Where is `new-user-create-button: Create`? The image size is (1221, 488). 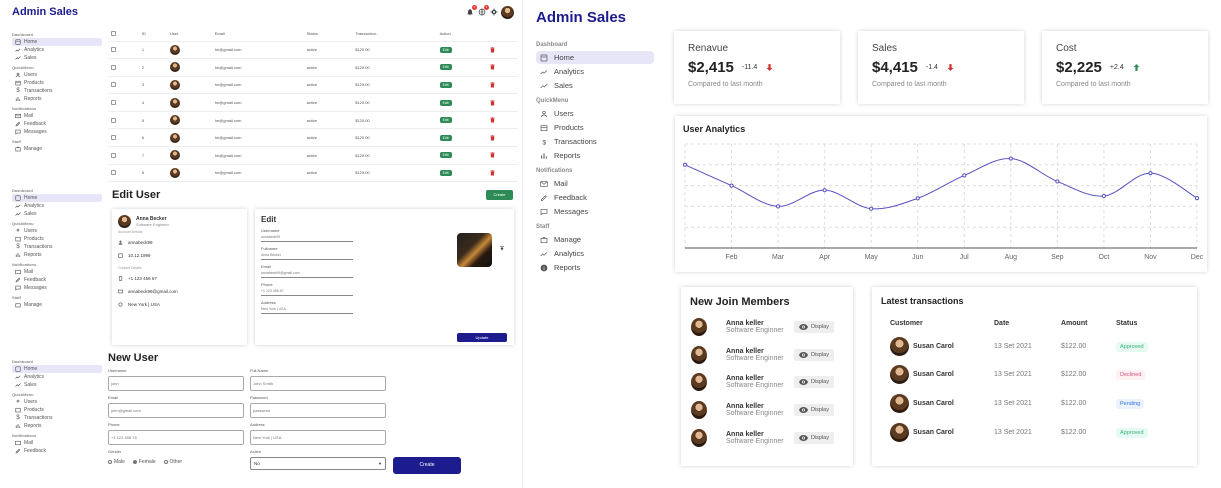
new-user-create-button: Create is located at coordinates (427, 465).